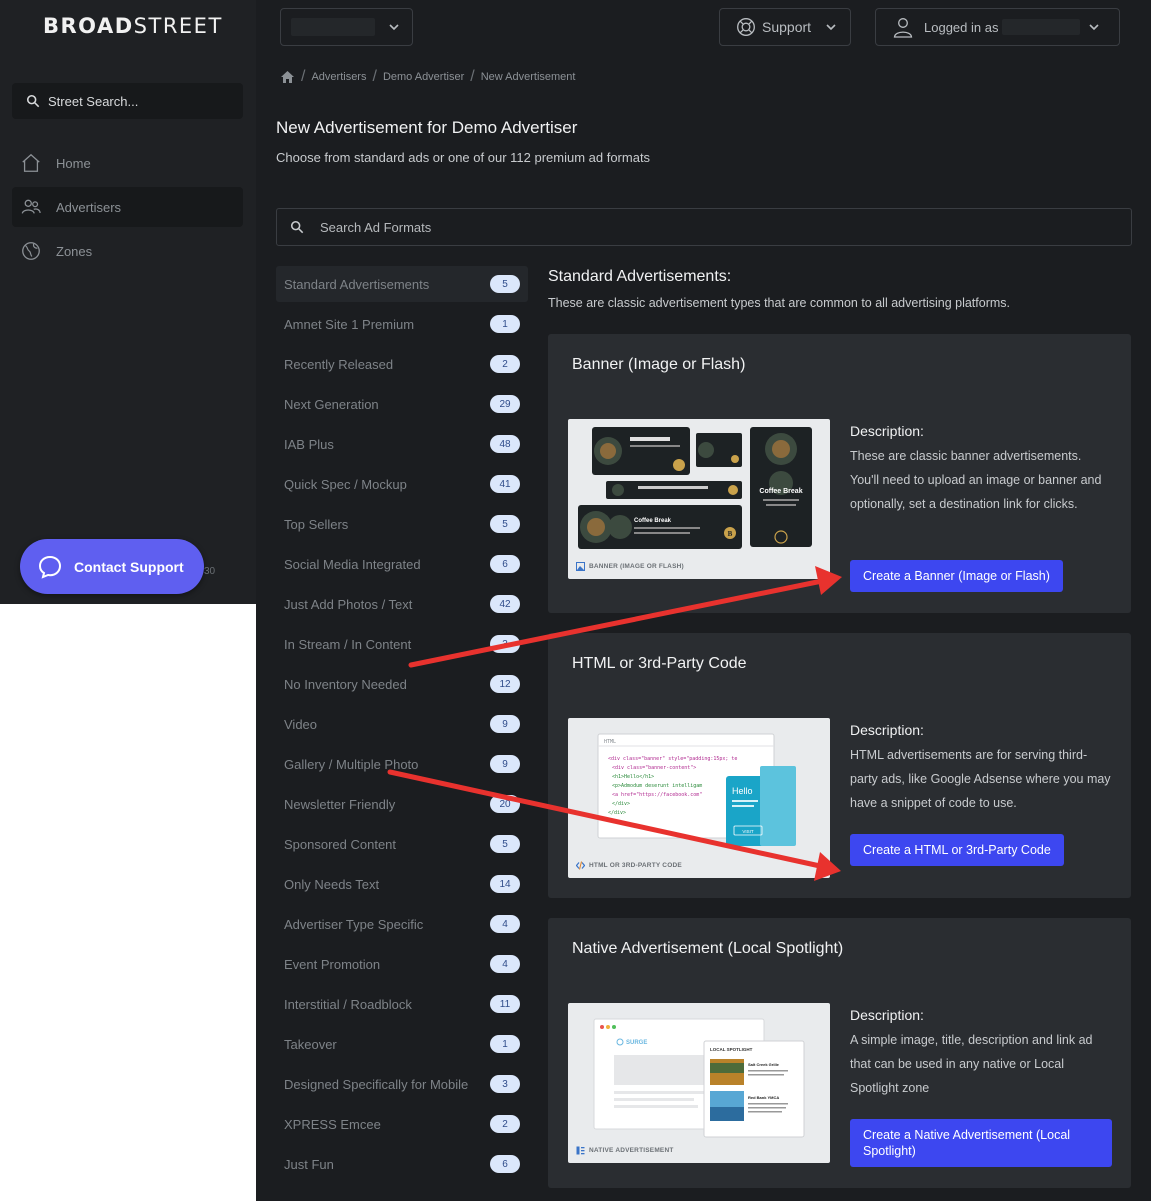 Image resolution: width=1151 pixels, height=1201 pixels. Describe the element at coordinates (340, 804) in the screenshot. I see `category-label: Newsletter Friendly` at that location.